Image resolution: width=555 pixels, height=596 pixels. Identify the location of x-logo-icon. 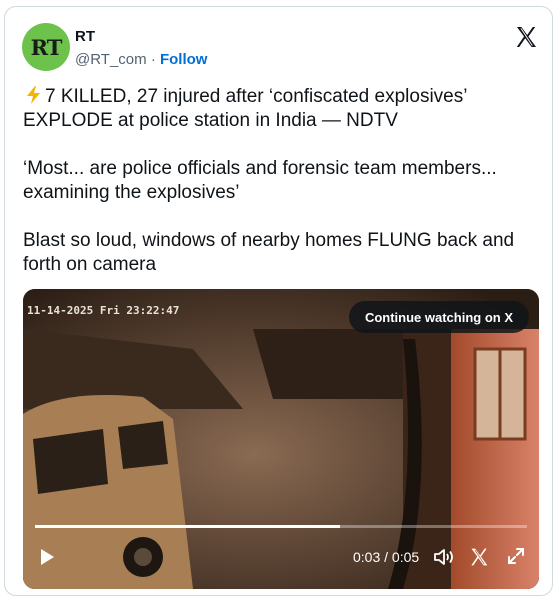
(526, 37).